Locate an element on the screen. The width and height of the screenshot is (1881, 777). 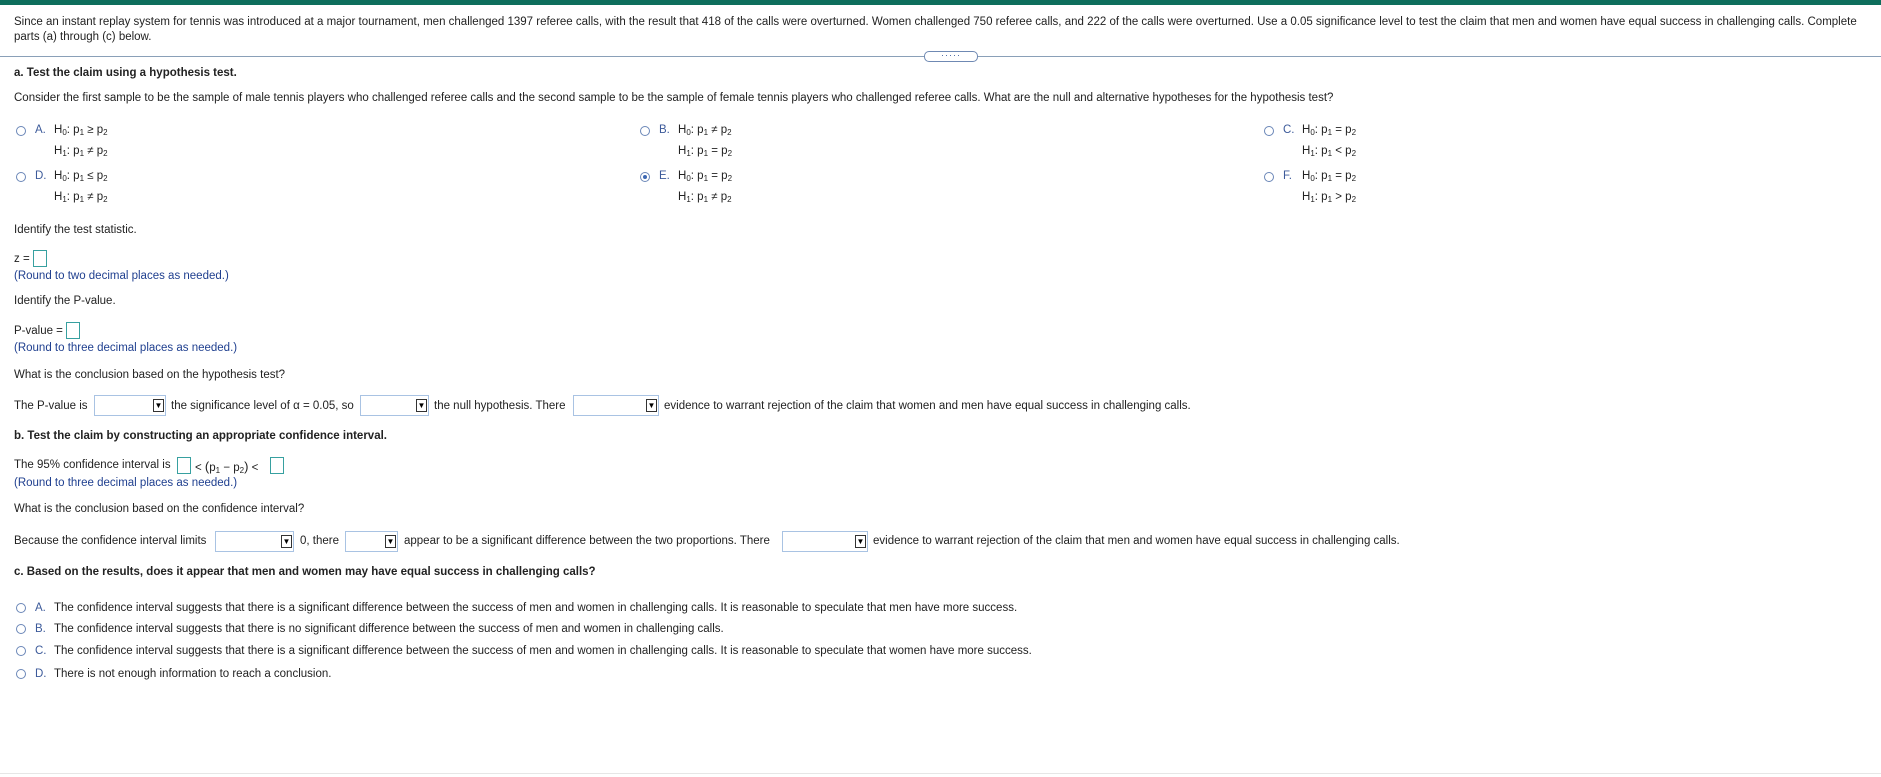
hypothesis-option-text: H0: p1 = p2 H1: p1 < p2 is located at coordinates (1329, 142).